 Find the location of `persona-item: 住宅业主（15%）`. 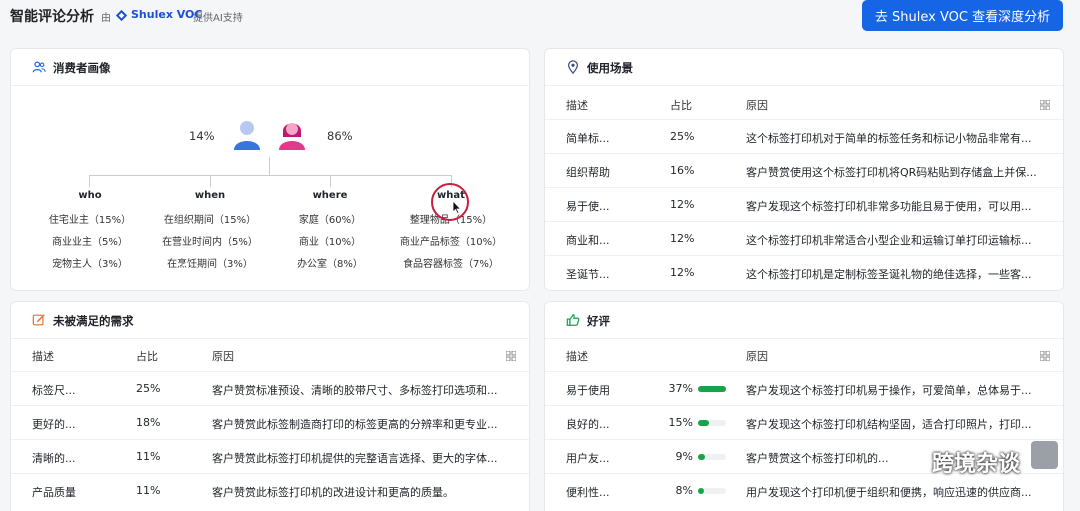

persona-item: 住宅业主（15%） is located at coordinates (90, 220).